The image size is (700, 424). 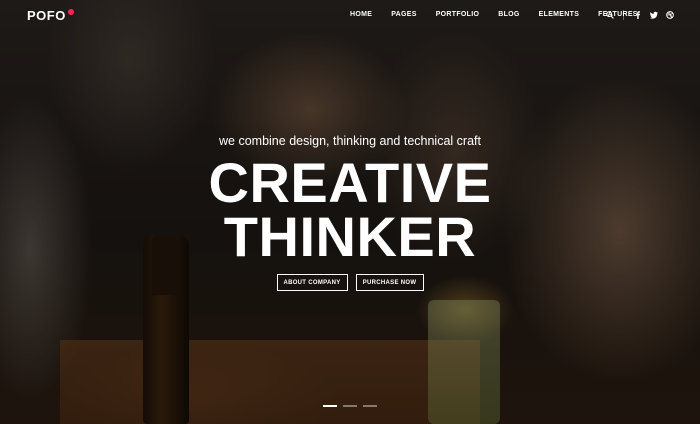 What do you see at coordinates (623, 15) in the screenshot?
I see `header-divider` at bounding box center [623, 15].